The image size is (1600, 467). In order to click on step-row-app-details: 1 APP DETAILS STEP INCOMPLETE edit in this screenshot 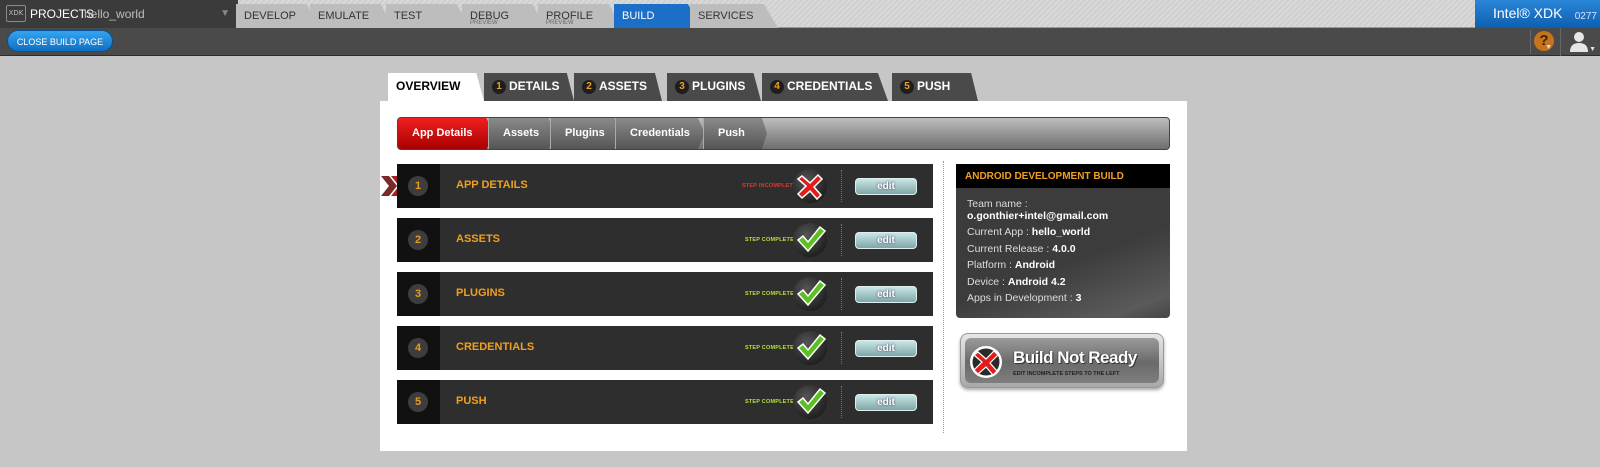, I will do `click(657, 186)`.